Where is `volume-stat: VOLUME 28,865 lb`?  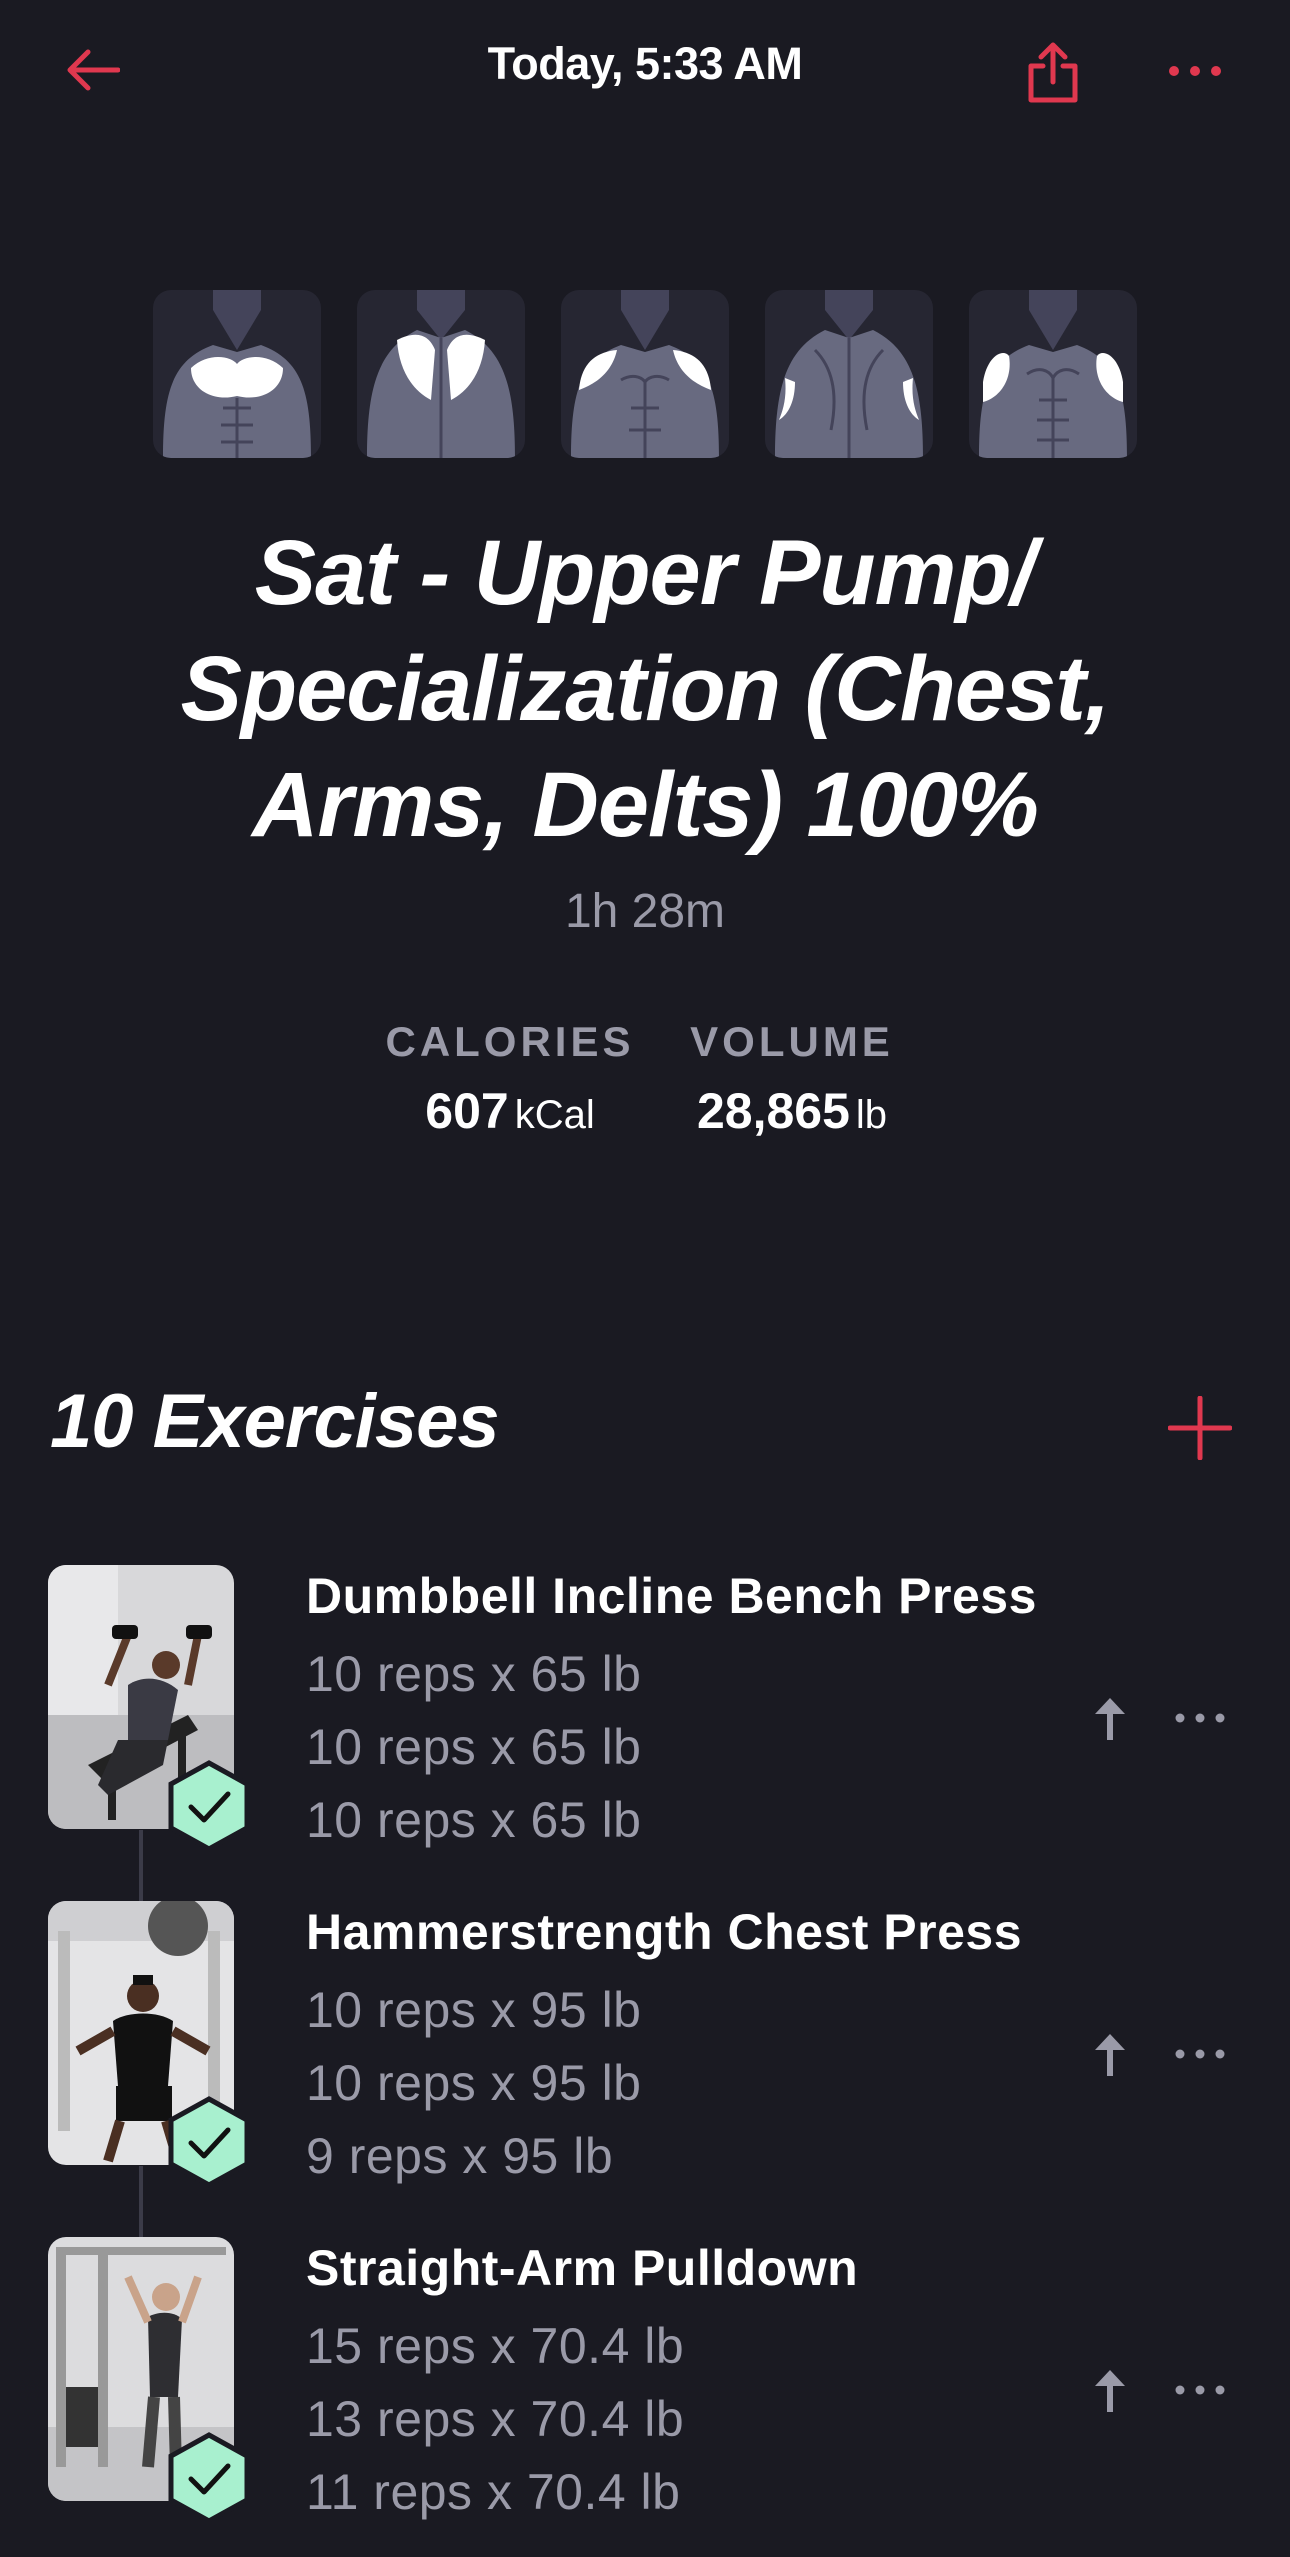
volume-stat: VOLUME 28,865 lb is located at coordinates (792, 1079).